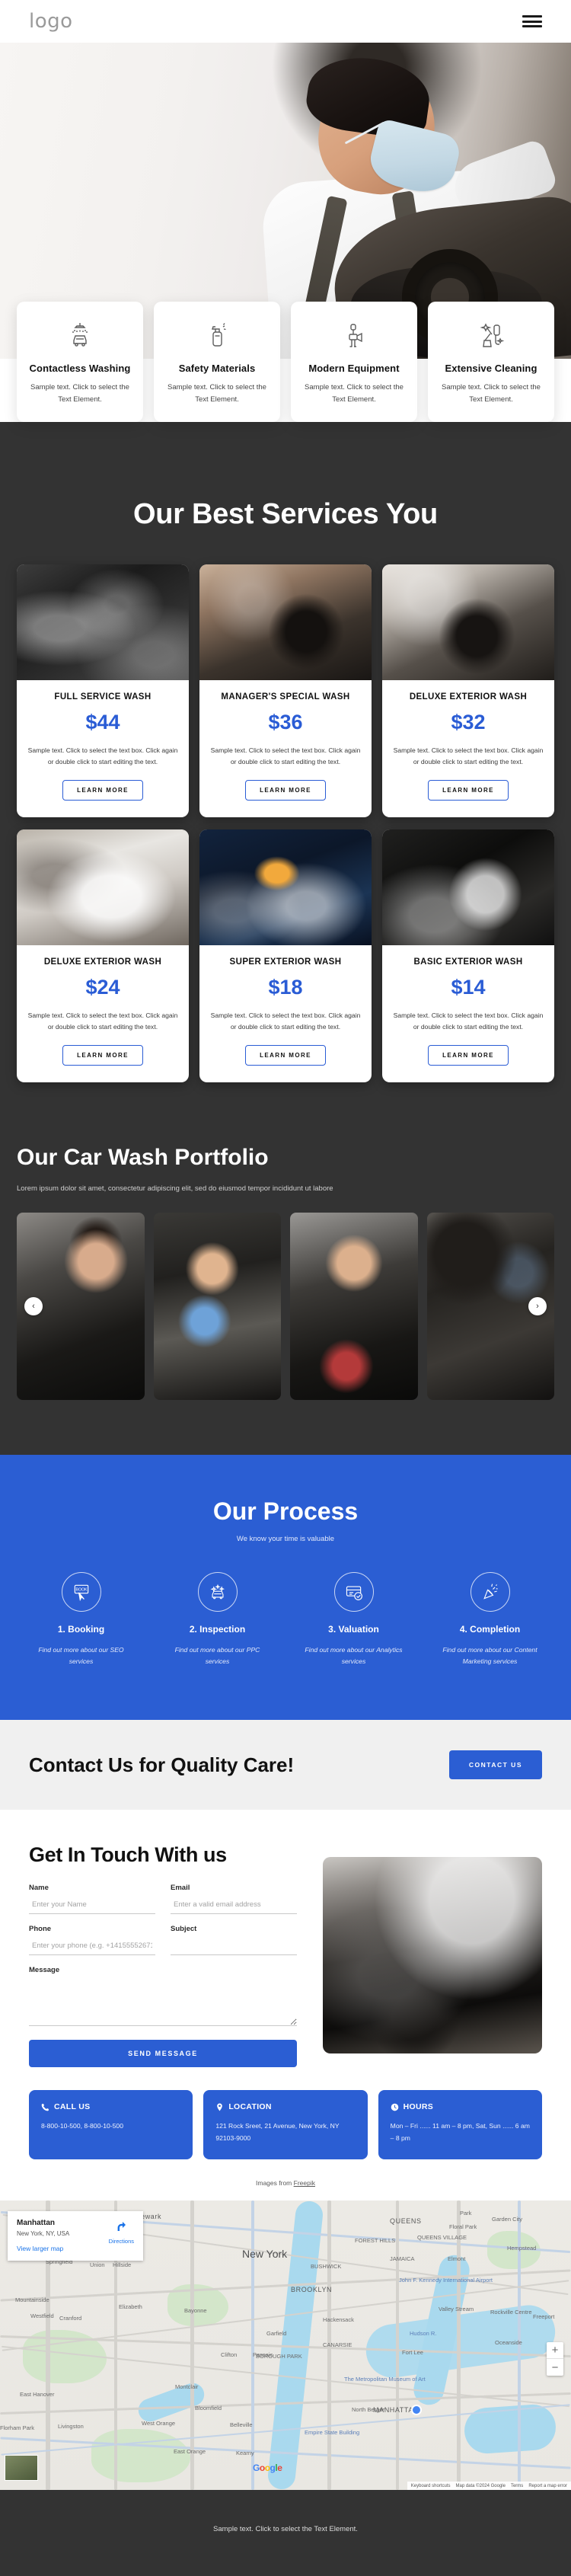 This screenshot has height=2576, width=571. What do you see at coordinates (431, 2486) in the screenshot?
I see `keyboard-shortcuts-link: Keyboard shortcuts` at bounding box center [431, 2486].